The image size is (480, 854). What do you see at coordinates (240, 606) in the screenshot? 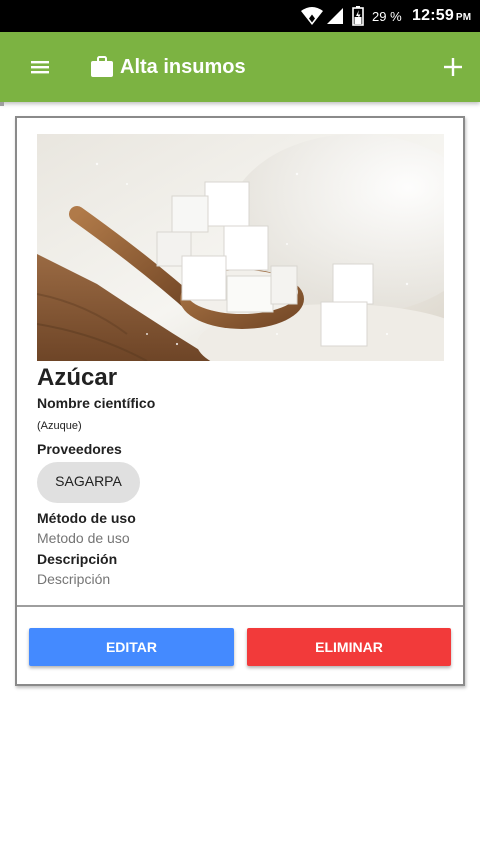
I see `card-divider` at bounding box center [240, 606].